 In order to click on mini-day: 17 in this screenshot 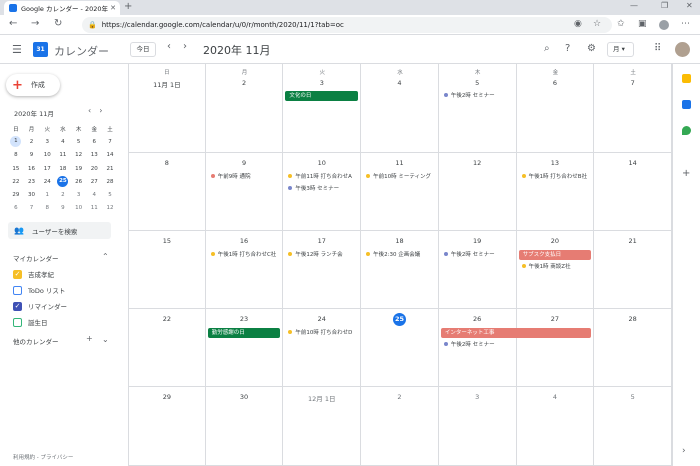, I will do `click(47, 169)`.